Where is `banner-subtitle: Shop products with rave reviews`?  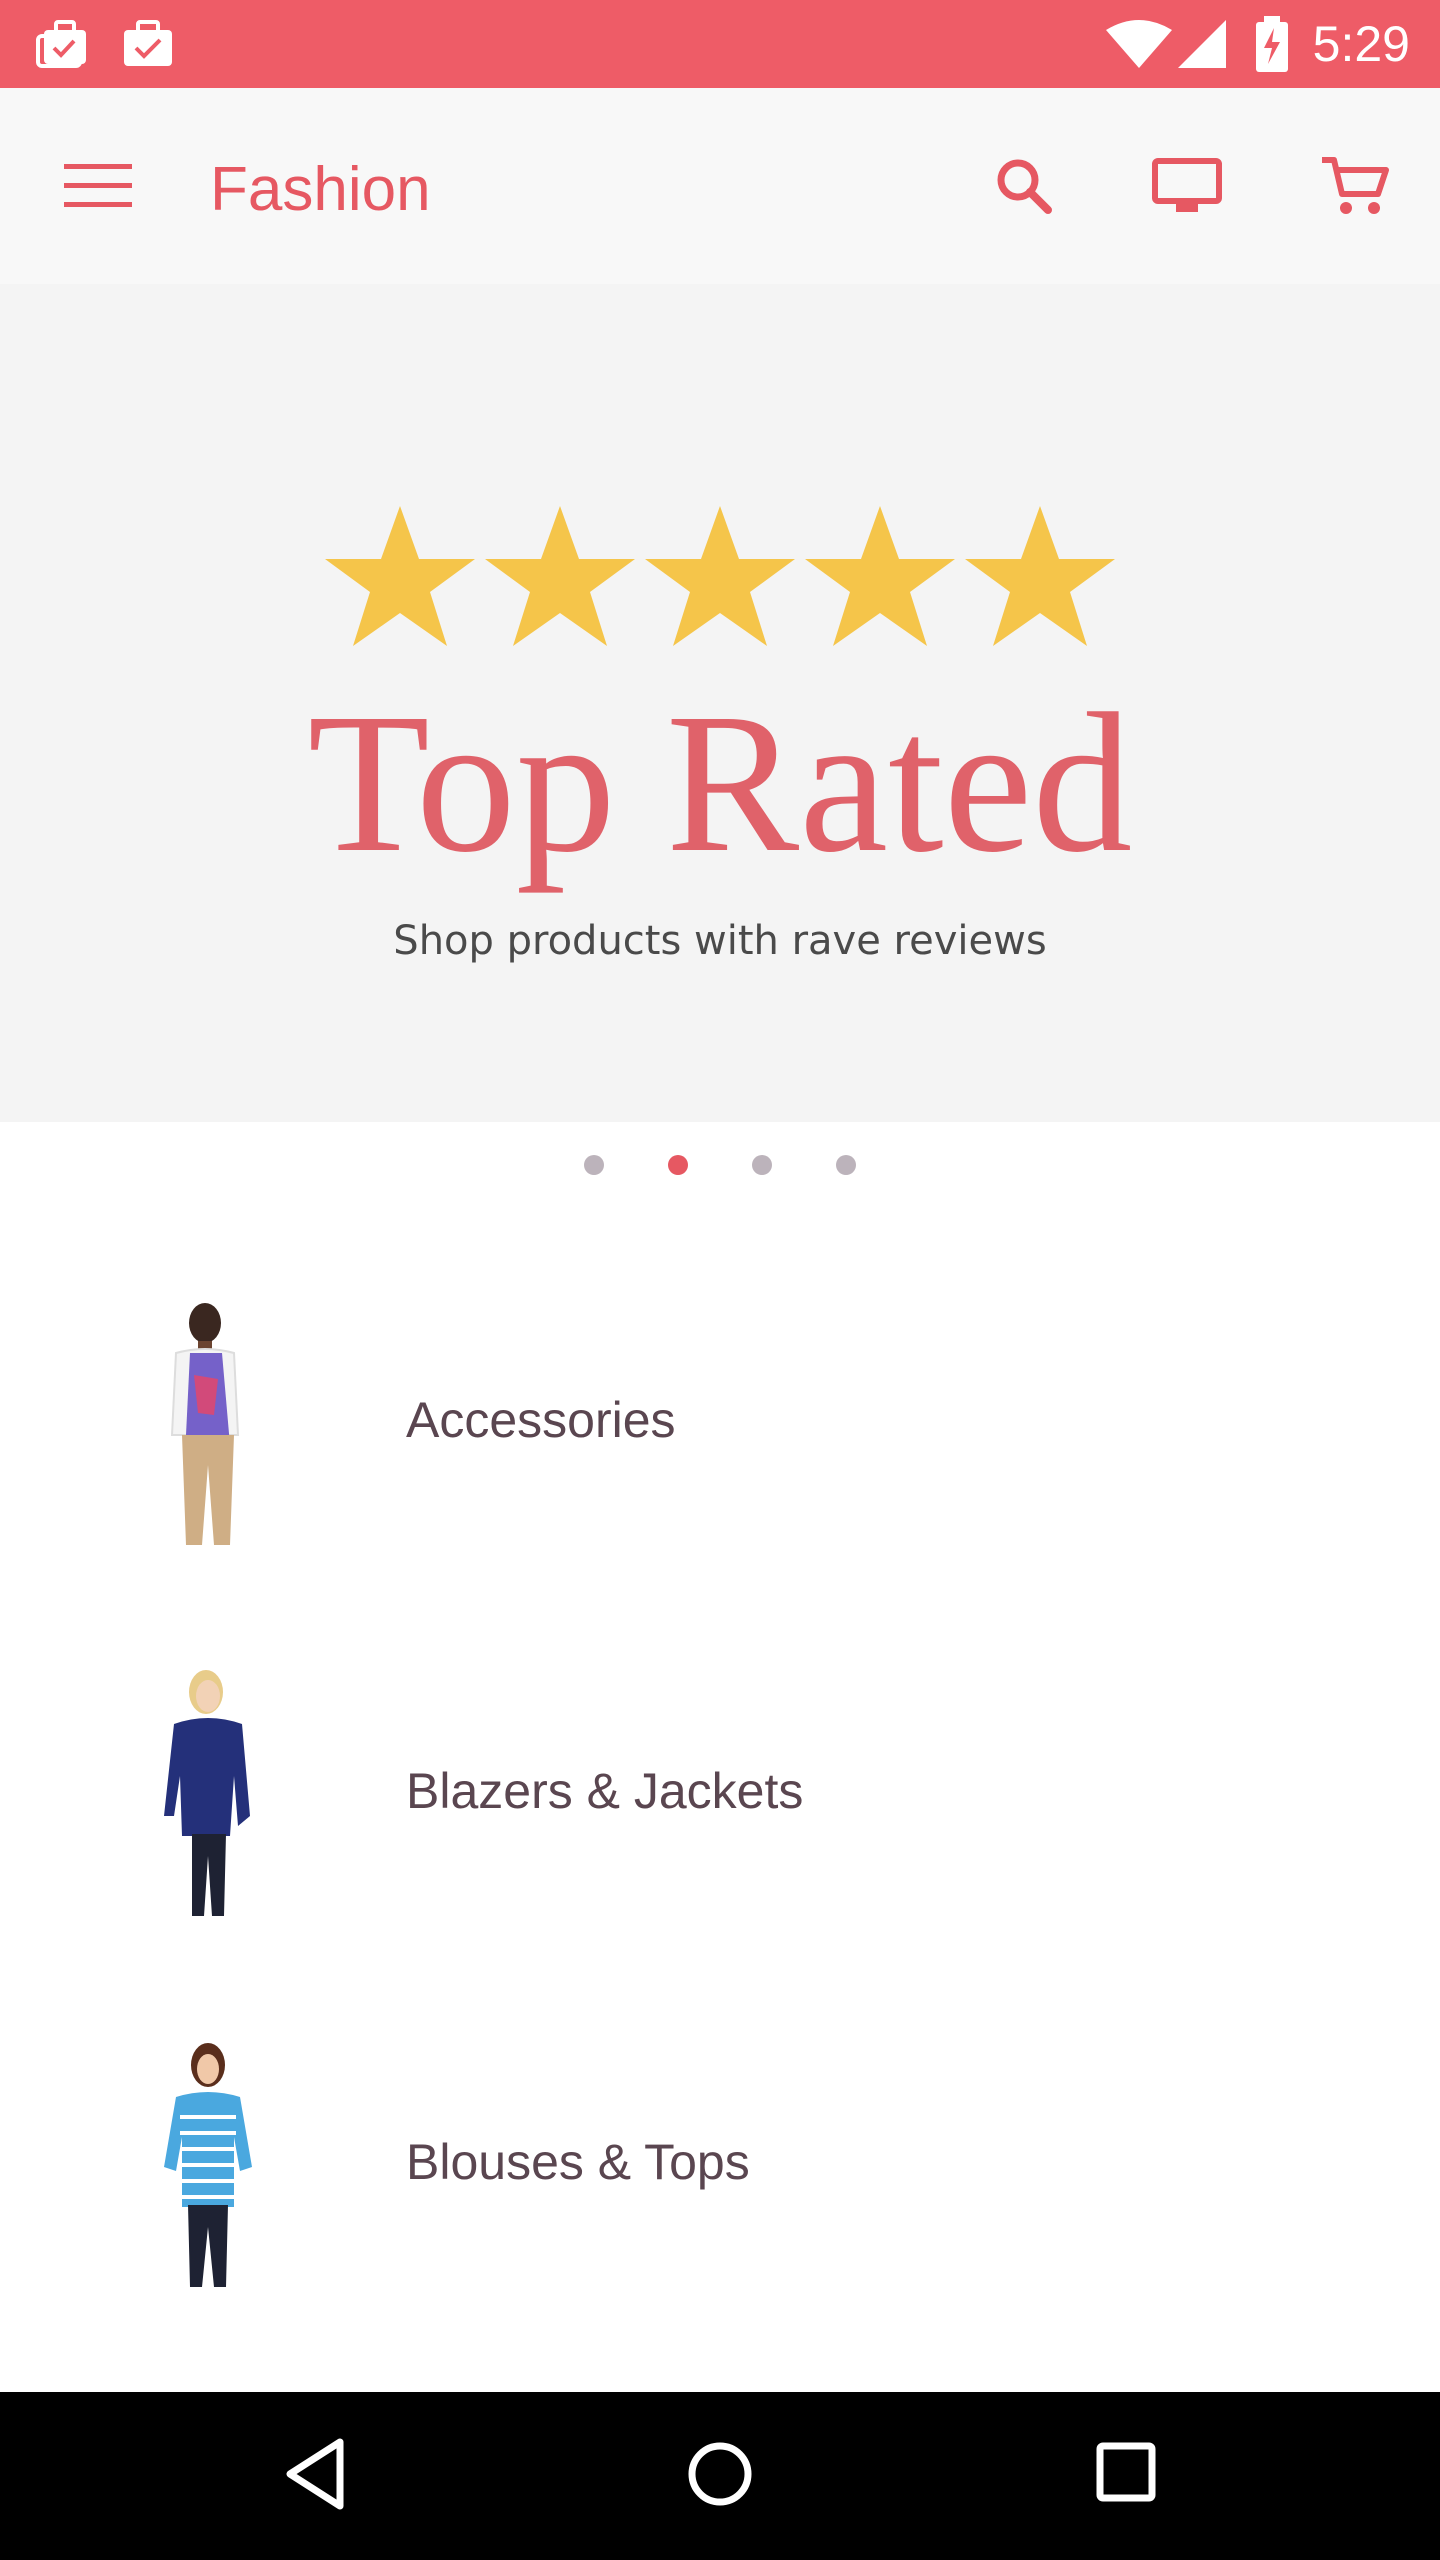 banner-subtitle: Shop products with rave reviews is located at coordinates (720, 941).